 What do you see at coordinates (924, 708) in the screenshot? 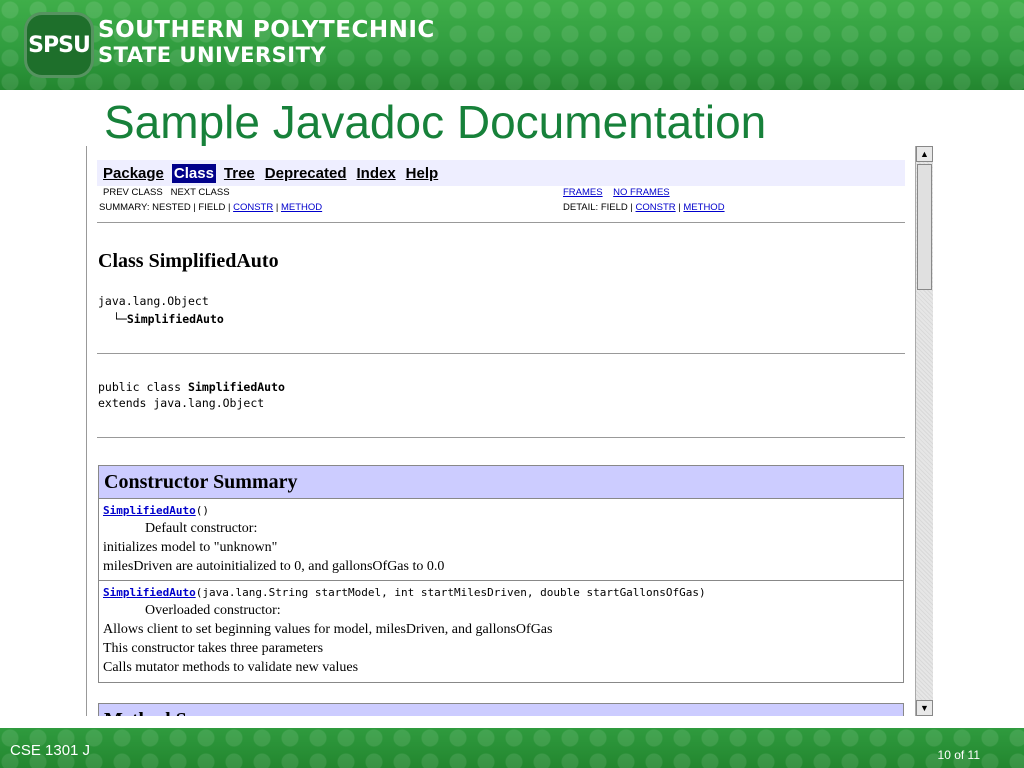
I see `scroll-down-arrow-icon: ▼` at bounding box center [924, 708].